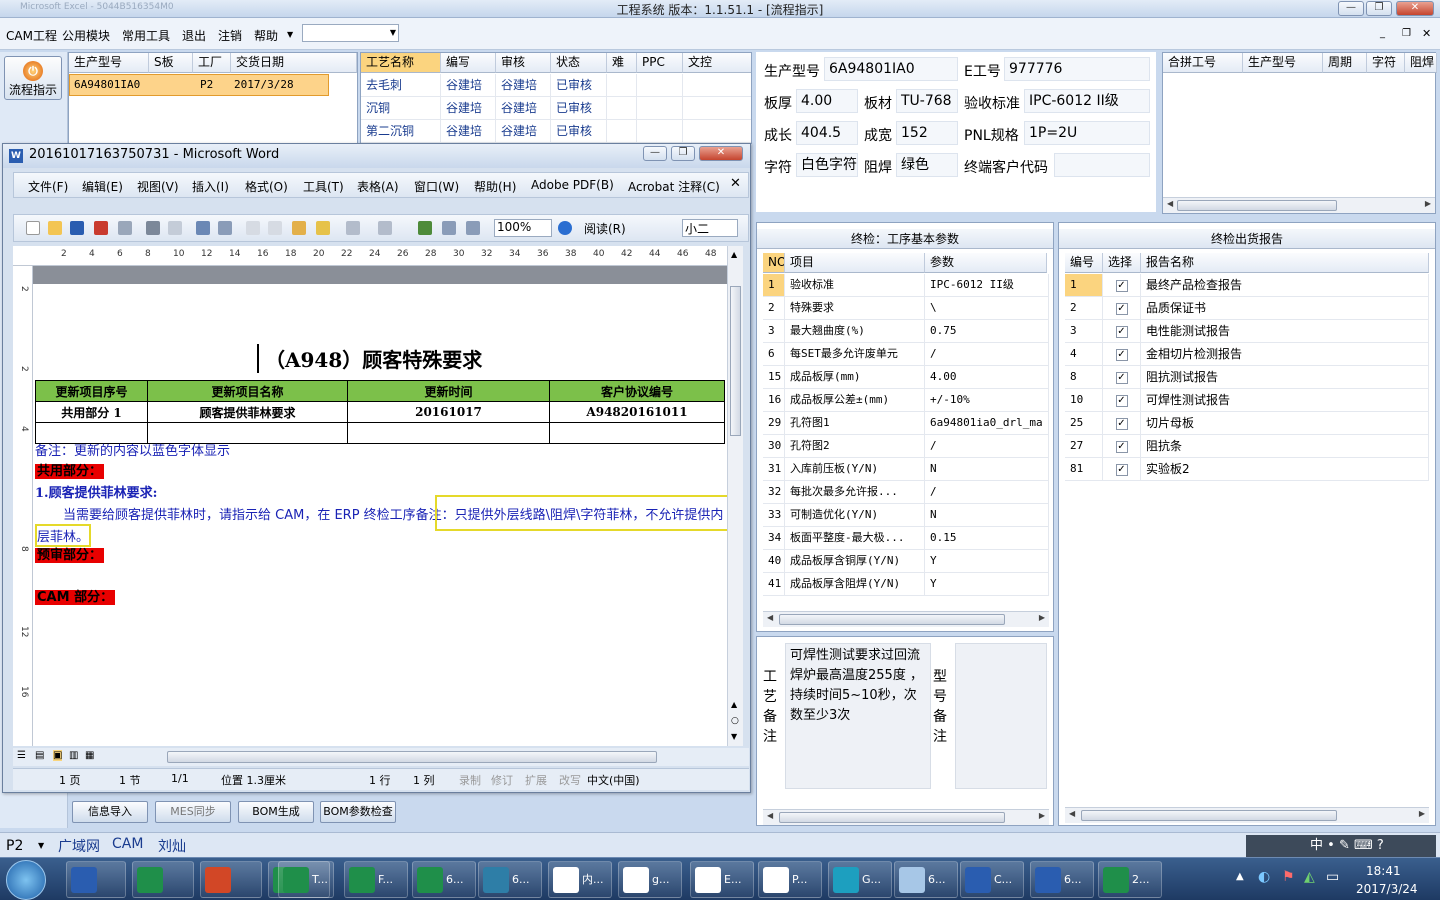  What do you see at coordinates (579, 63) in the screenshot?
I see `process-header-status: 状态` at bounding box center [579, 63].